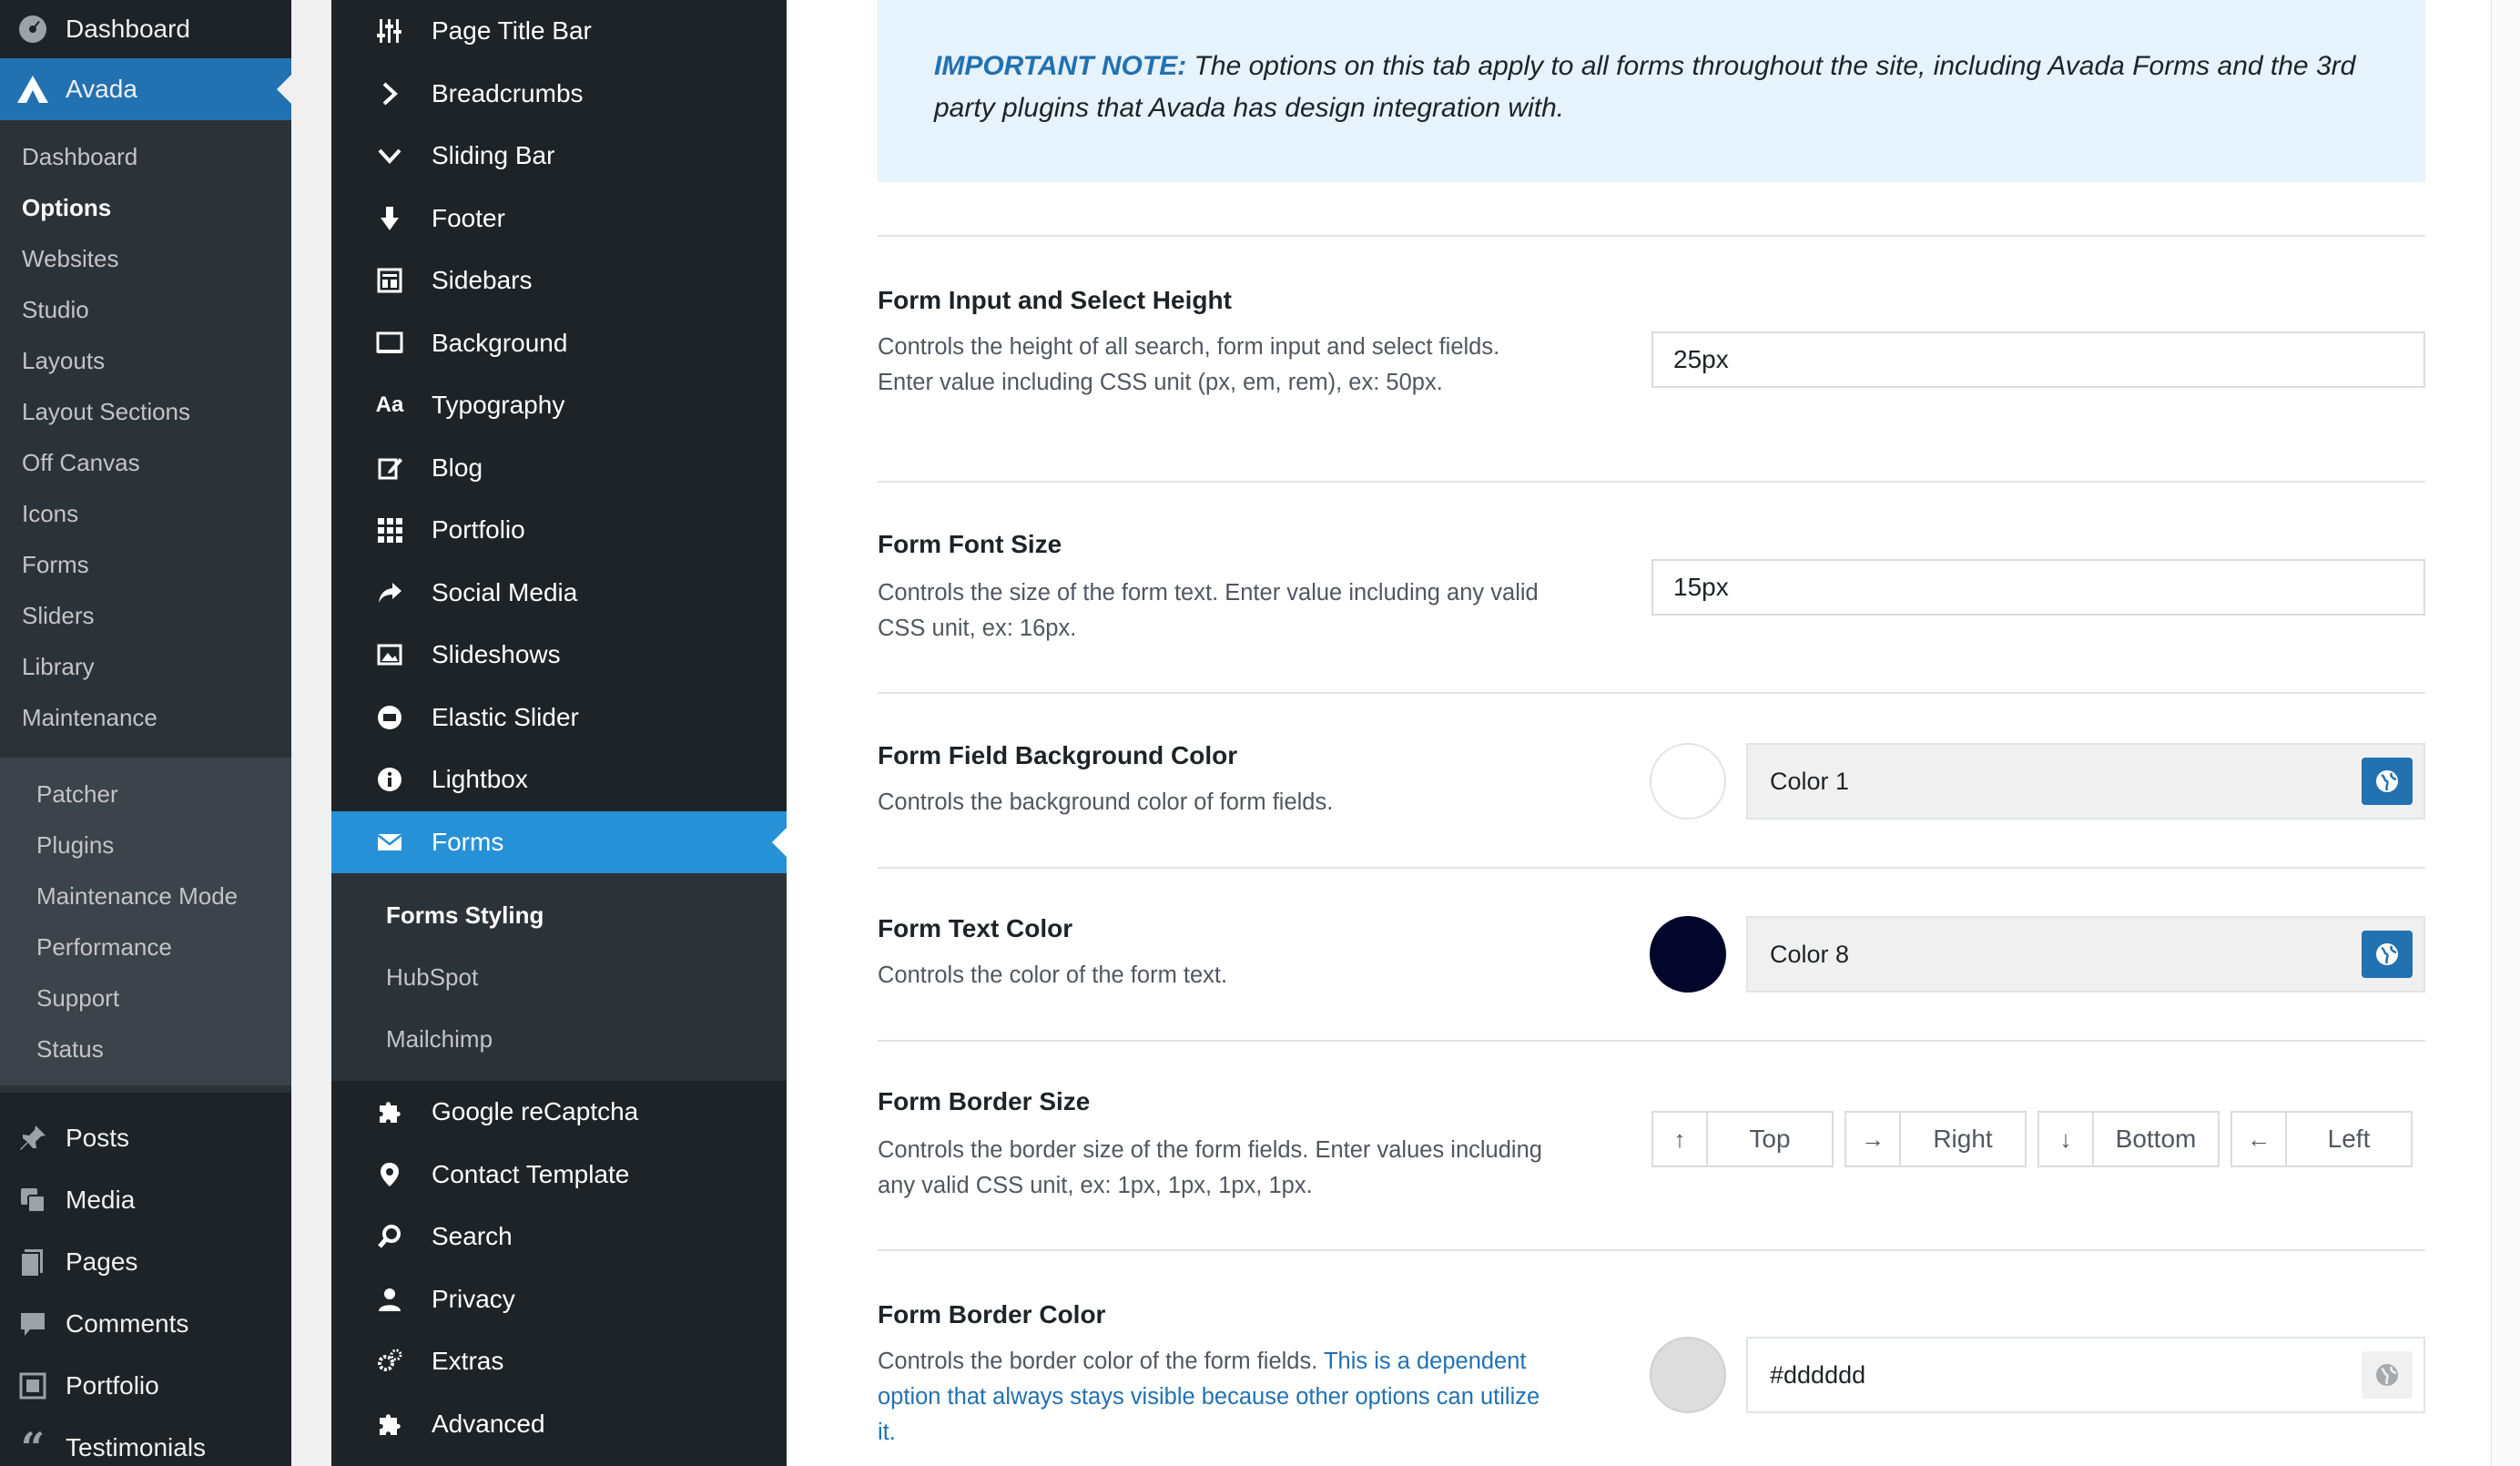 The image size is (2520, 1466). I want to click on map-pin-icon, so click(381, 1174).